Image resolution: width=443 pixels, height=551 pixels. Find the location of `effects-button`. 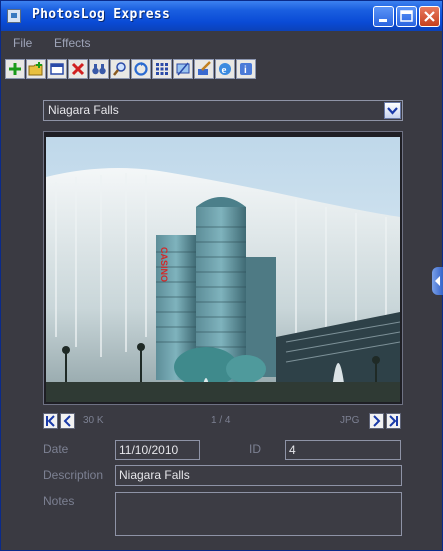

effects-button is located at coordinates (204, 69).